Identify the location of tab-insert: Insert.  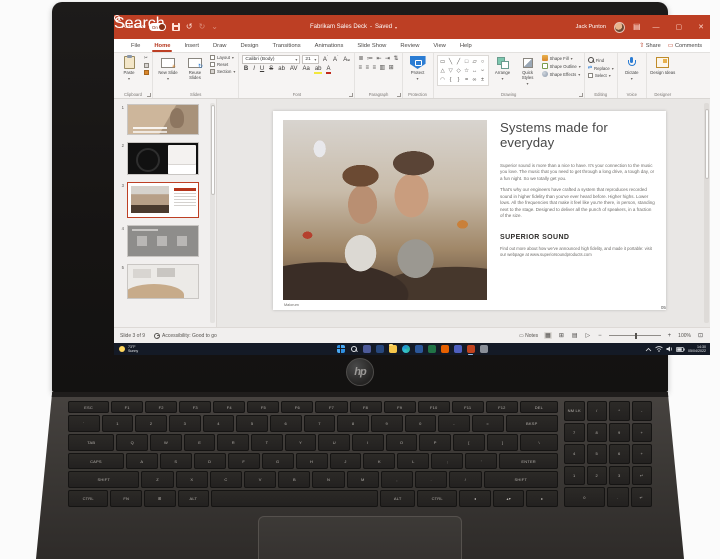
(191, 45).